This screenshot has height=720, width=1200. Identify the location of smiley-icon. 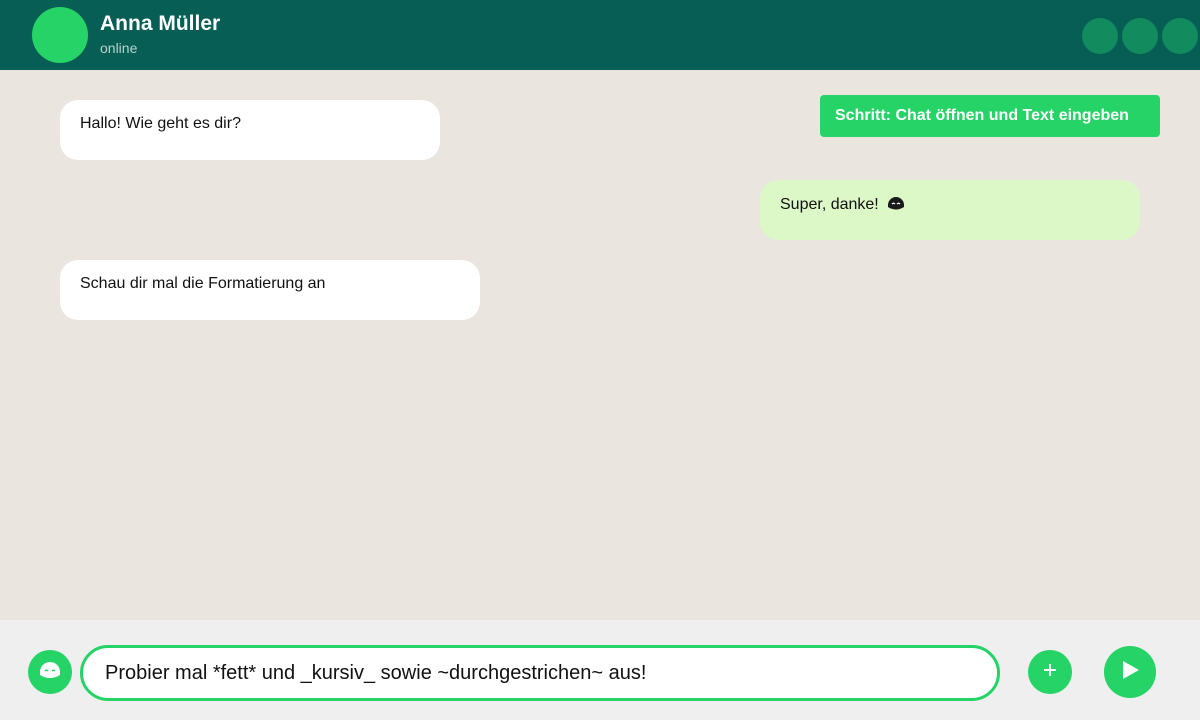
(50, 672).